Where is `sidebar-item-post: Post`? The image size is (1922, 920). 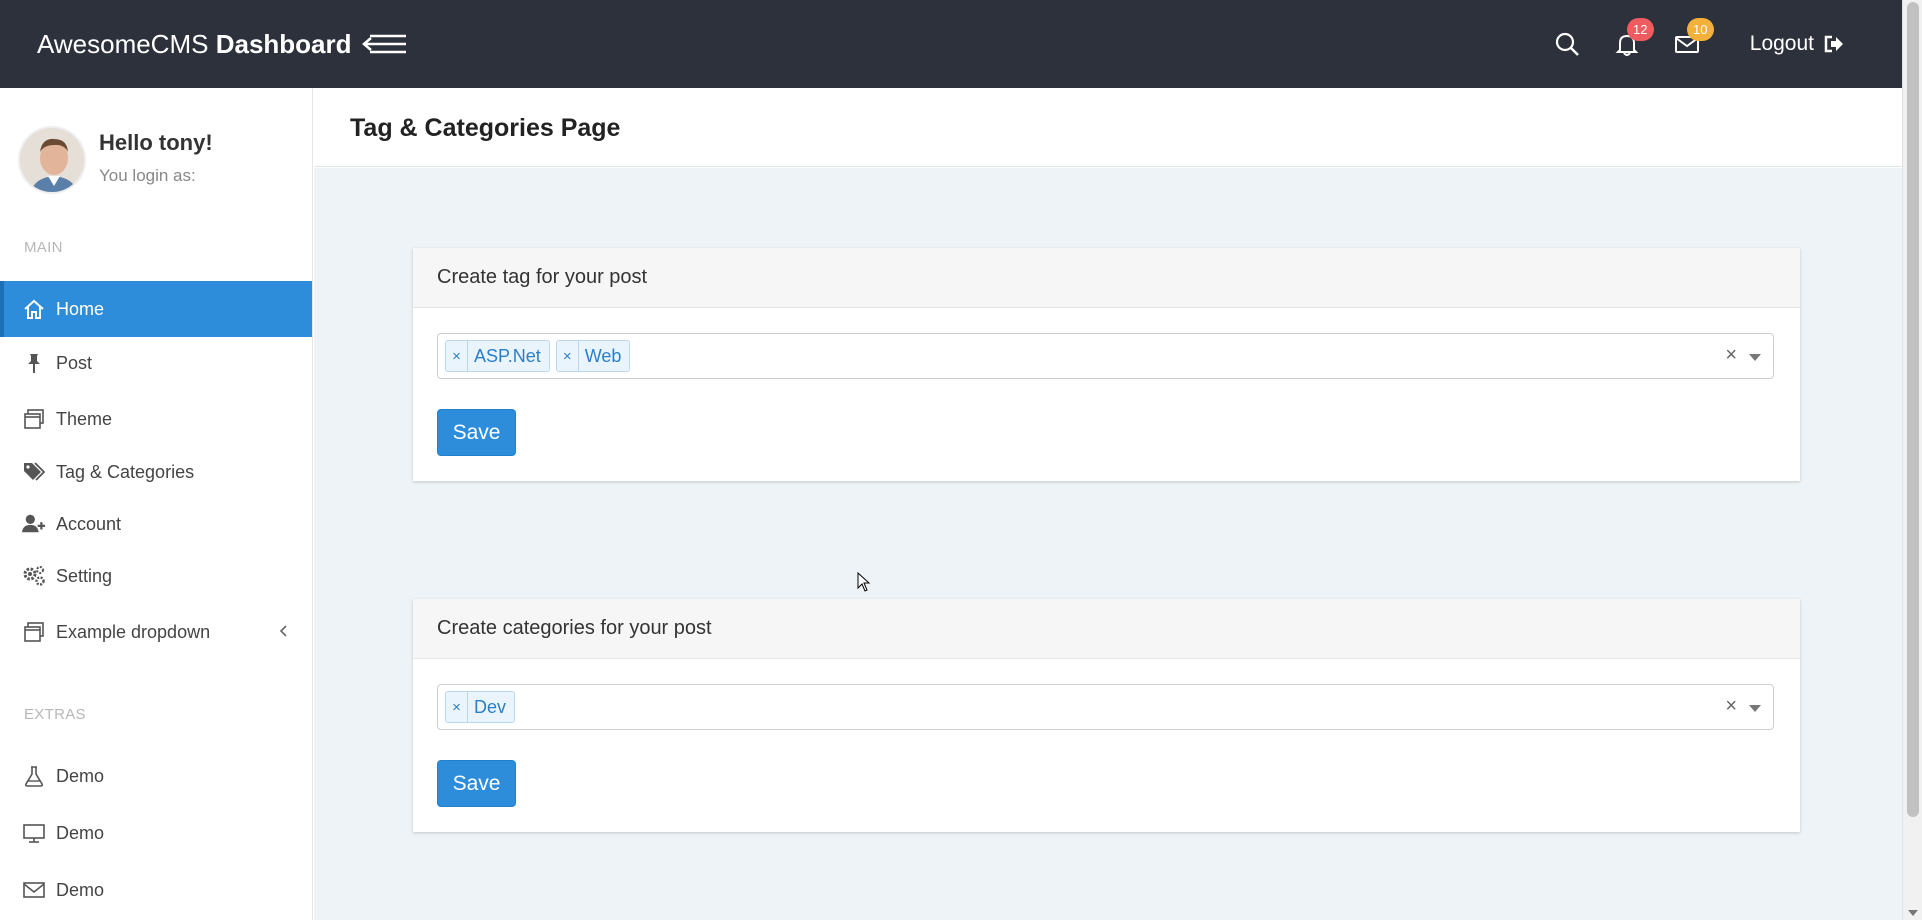 sidebar-item-post: Post is located at coordinates (156, 363).